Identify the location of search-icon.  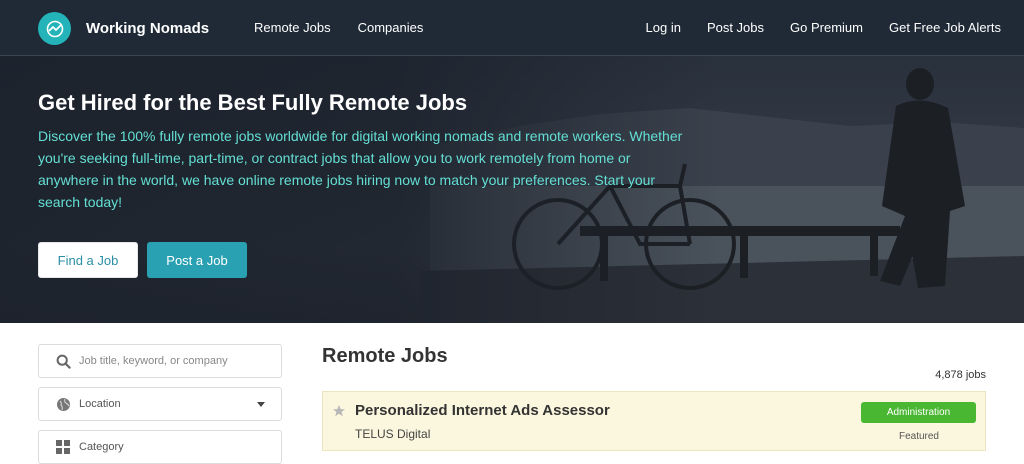
(63, 361).